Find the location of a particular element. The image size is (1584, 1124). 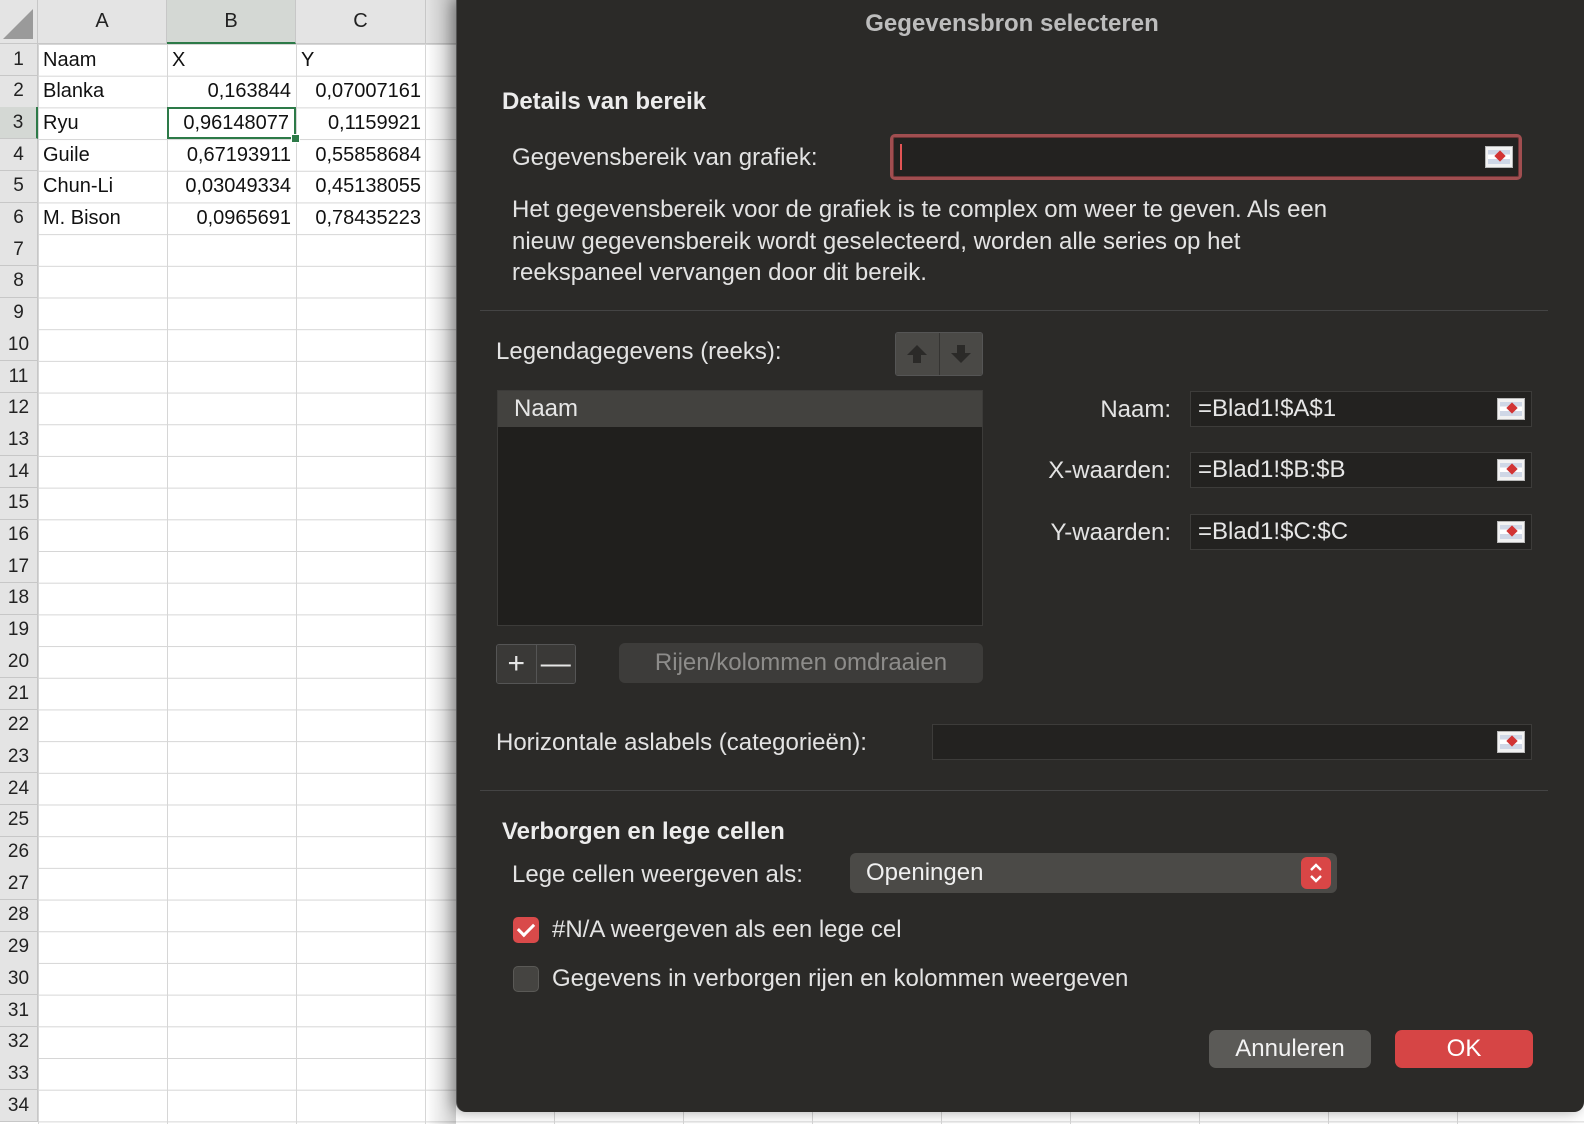

row-header: 22 is located at coordinates (19, 725).